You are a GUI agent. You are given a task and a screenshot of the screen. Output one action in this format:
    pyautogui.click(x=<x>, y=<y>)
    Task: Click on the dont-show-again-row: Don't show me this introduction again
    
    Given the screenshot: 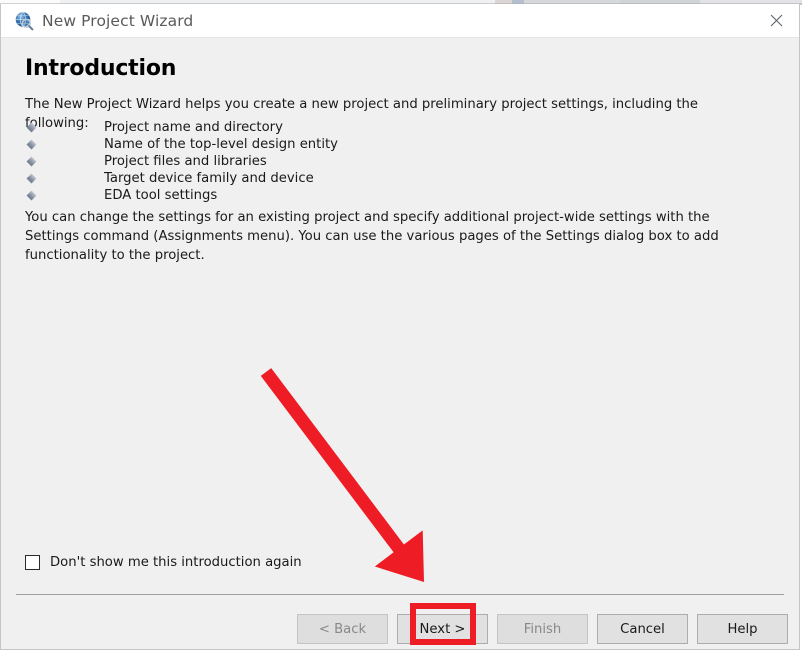 What is the action you would take?
    pyautogui.click(x=163, y=562)
    